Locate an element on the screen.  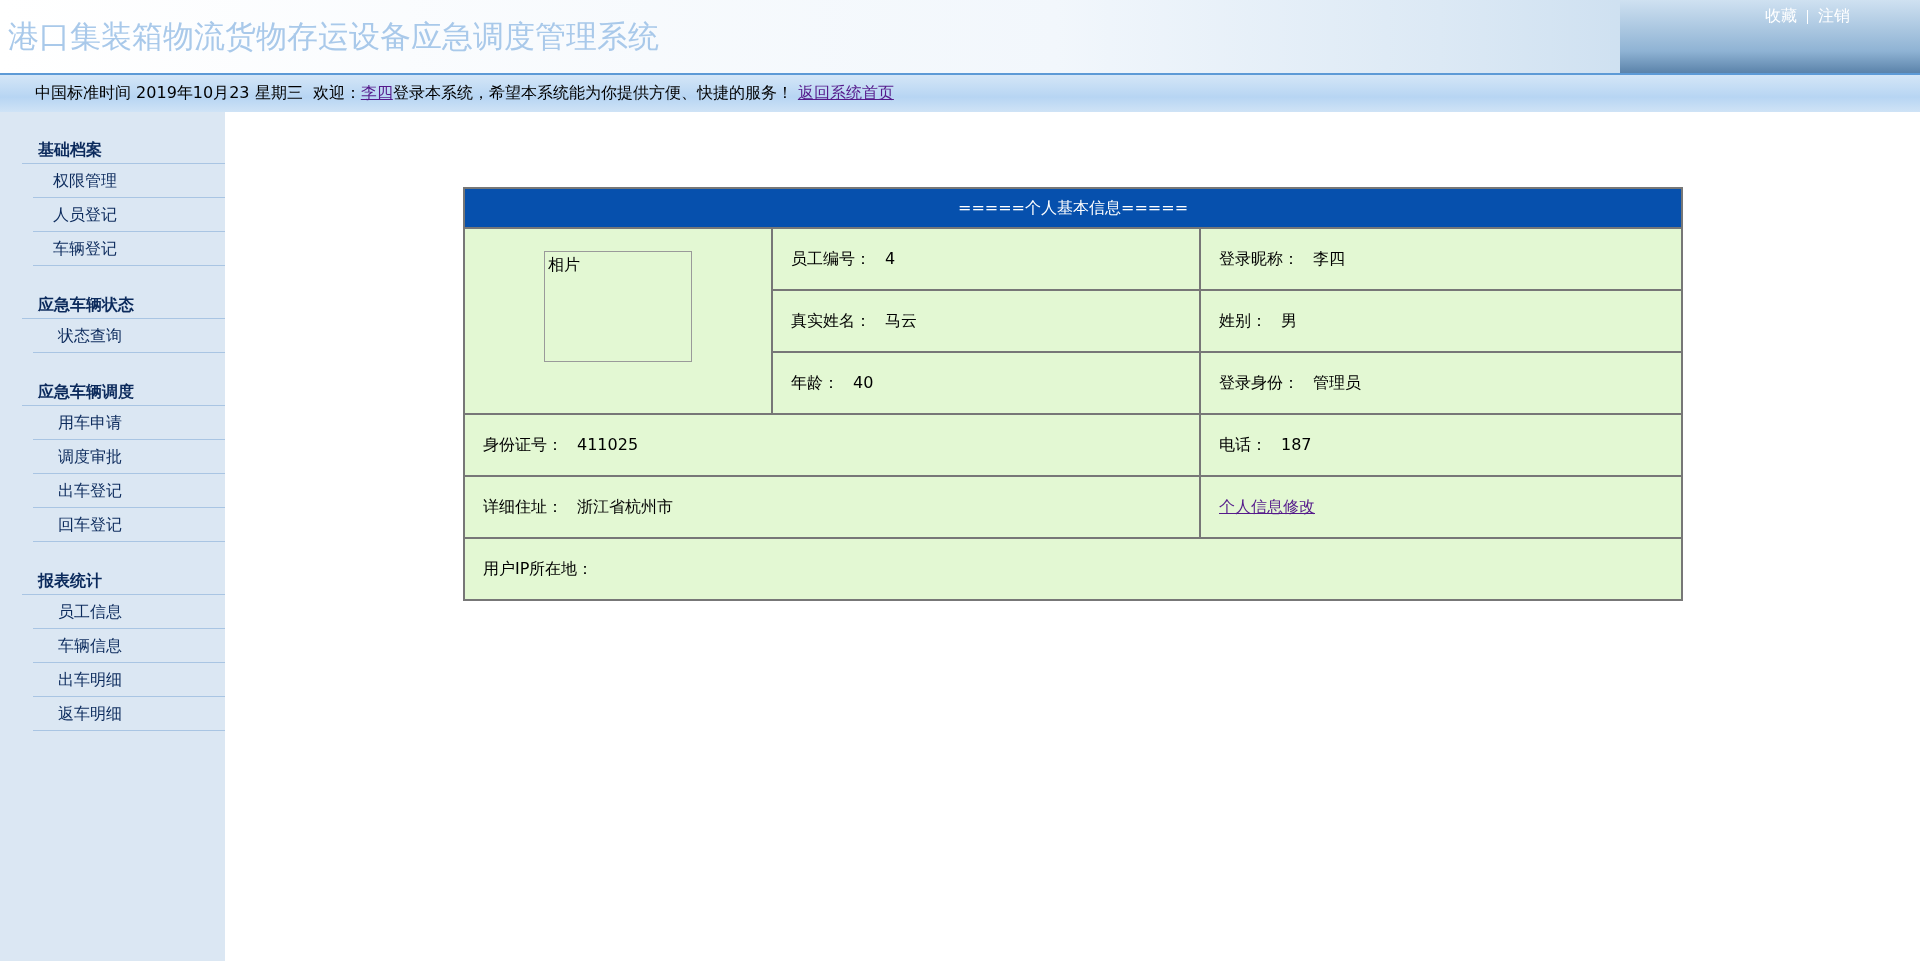
field-label: 详细住址： is located at coordinates (523, 506).